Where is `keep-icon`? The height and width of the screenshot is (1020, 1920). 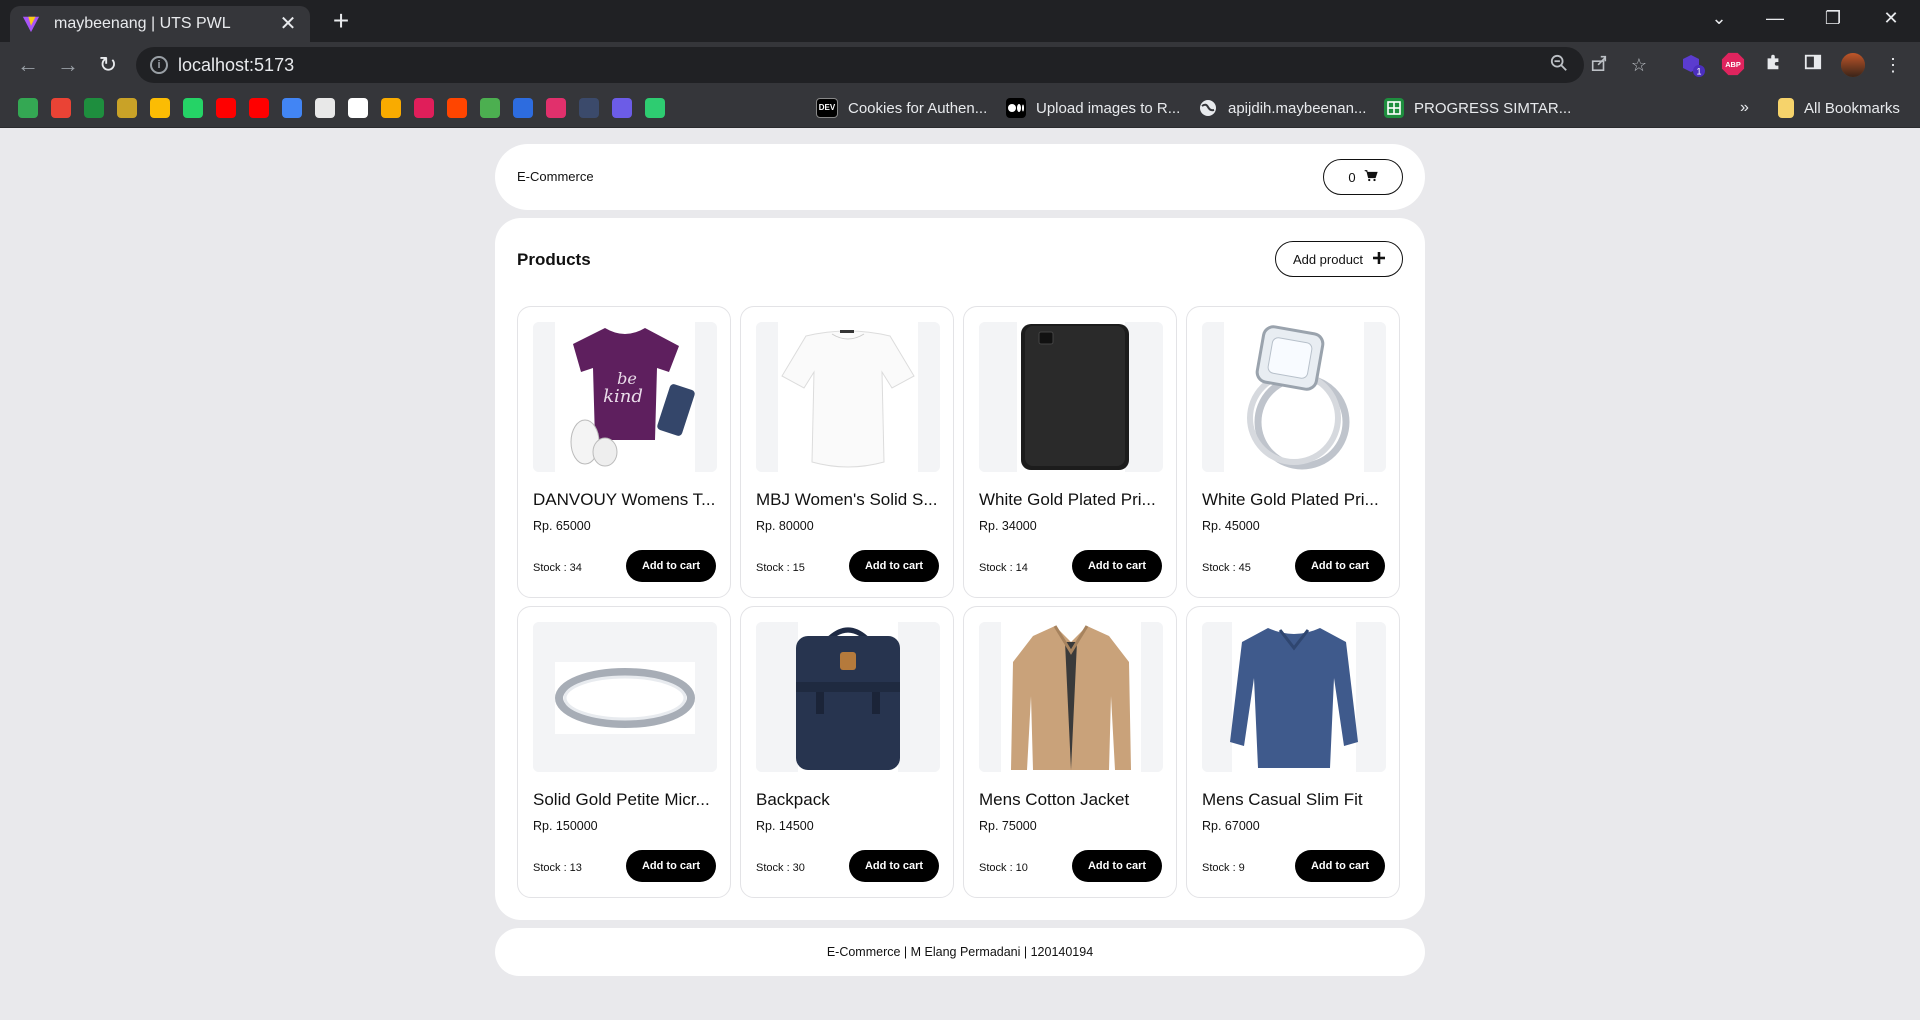
keep-icon is located at coordinates (160, 108).